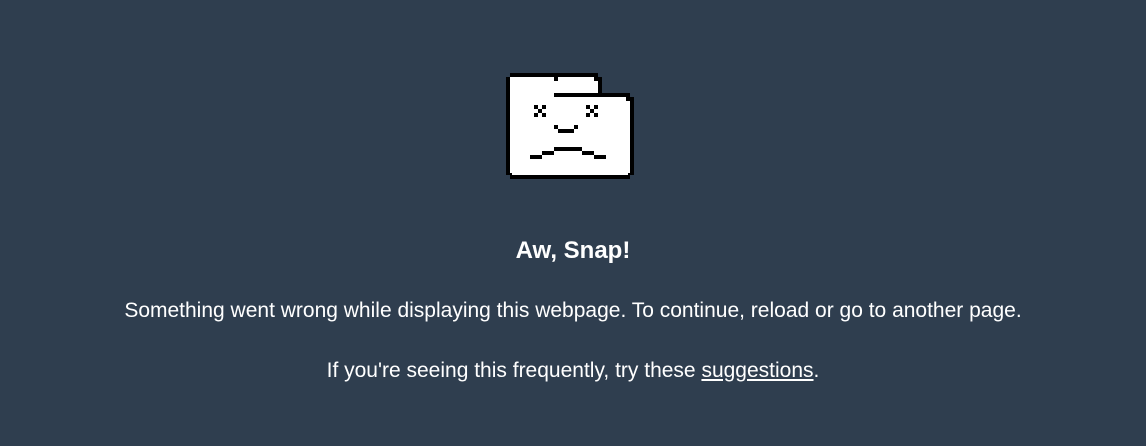 The height and width of the screenshot is (446, 1146). Describe the element at coordinates (573, 250) in the screenshot. I see `error-title: Aw, Snap!` at that location.